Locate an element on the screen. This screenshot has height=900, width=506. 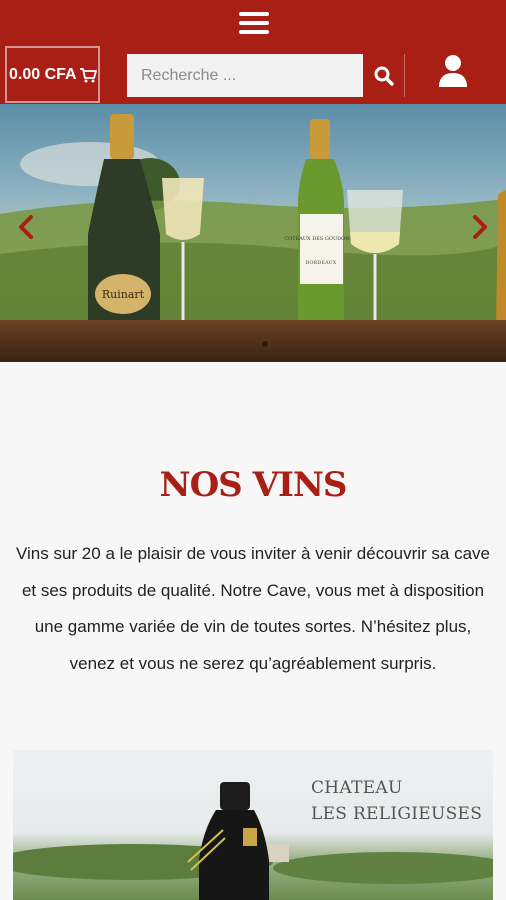
chevron-left-icon is located at coordinates (26, 227).